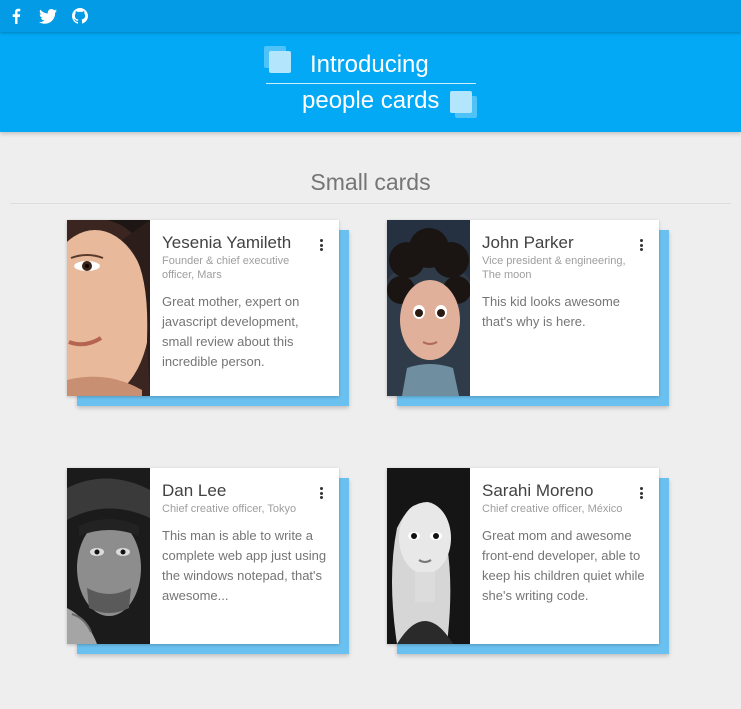  I want to click on card-role: Chief creative officer, México, so click(552, 509).